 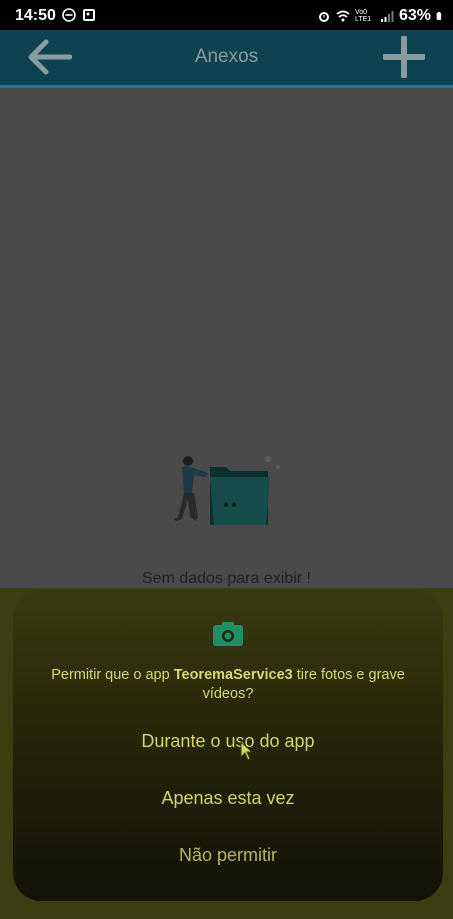 I want to click on do-not-disturb-icon, so click(x=69, y=15).